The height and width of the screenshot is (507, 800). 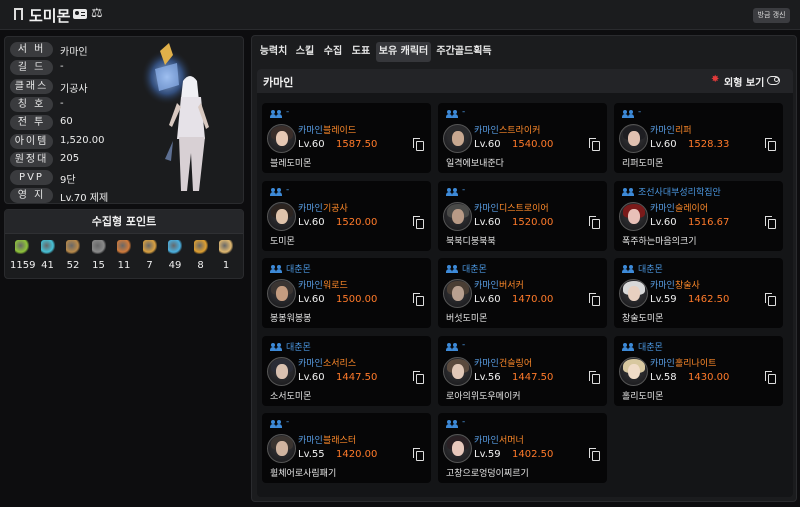 What do you see at coordinates (346, 293) in the screenshot?
I see `character-card: 대춘몬 카마인 워로드 Lv.60 1500.00 봉봉워봉봉` at bounding box center [346, 293].